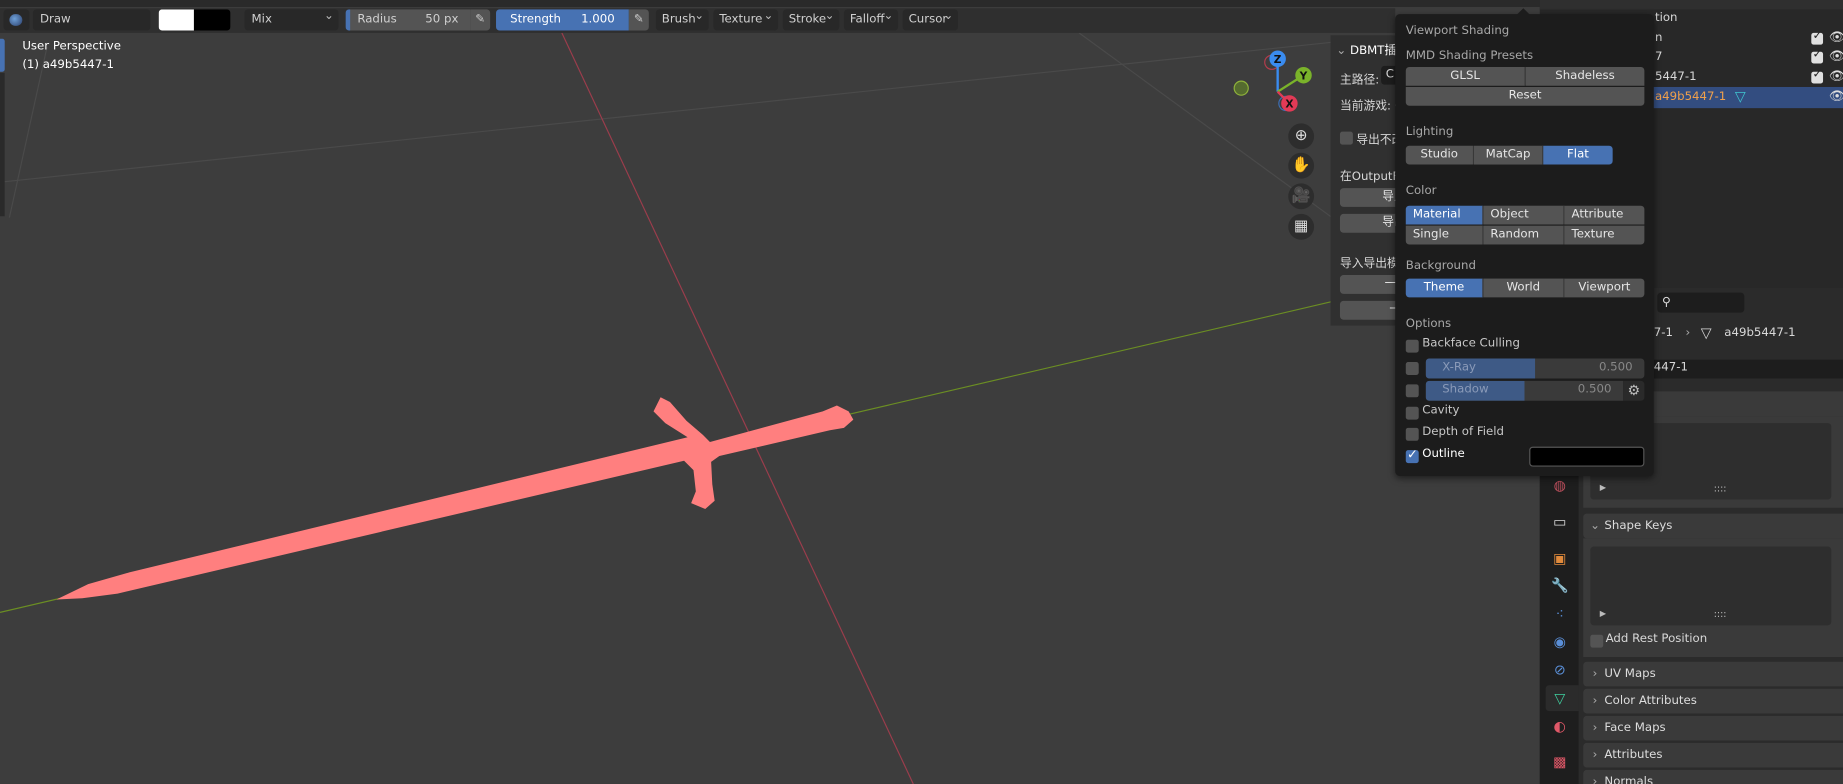  Describe the element at coordinates (1439, 155) in the screenshot. I see `lighting-studio: Studio` at that location.